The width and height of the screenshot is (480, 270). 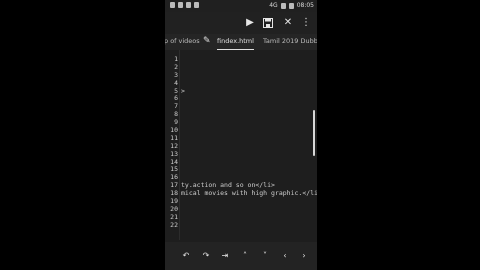 What do you see at coordinates (174, 224) in the screenshot?
I see `line-number: 22` at bounding box center [174, 224].